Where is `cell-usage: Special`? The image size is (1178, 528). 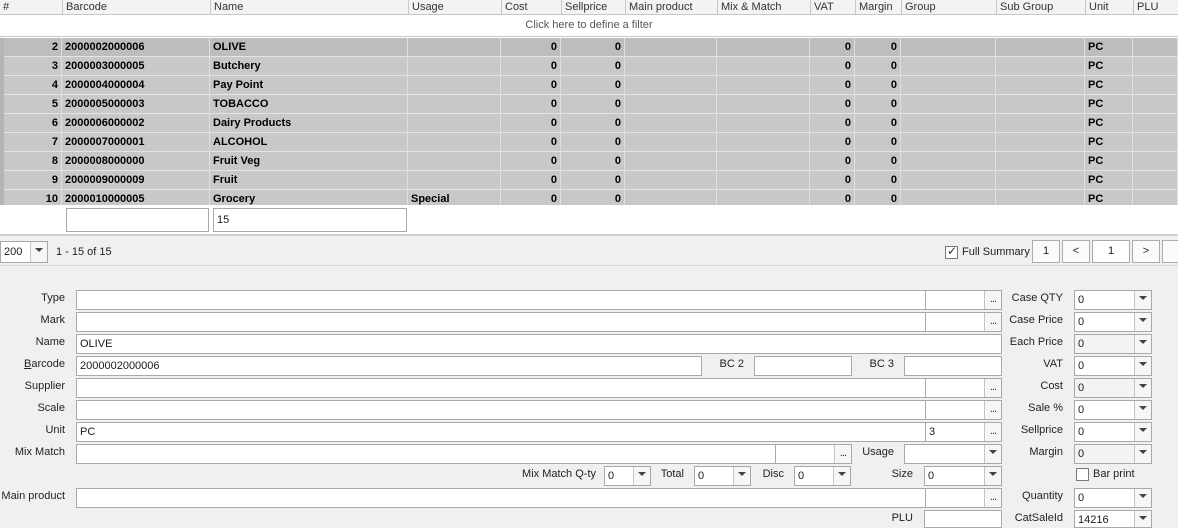
cell-usage: Special is located at coordinates (454, 197).